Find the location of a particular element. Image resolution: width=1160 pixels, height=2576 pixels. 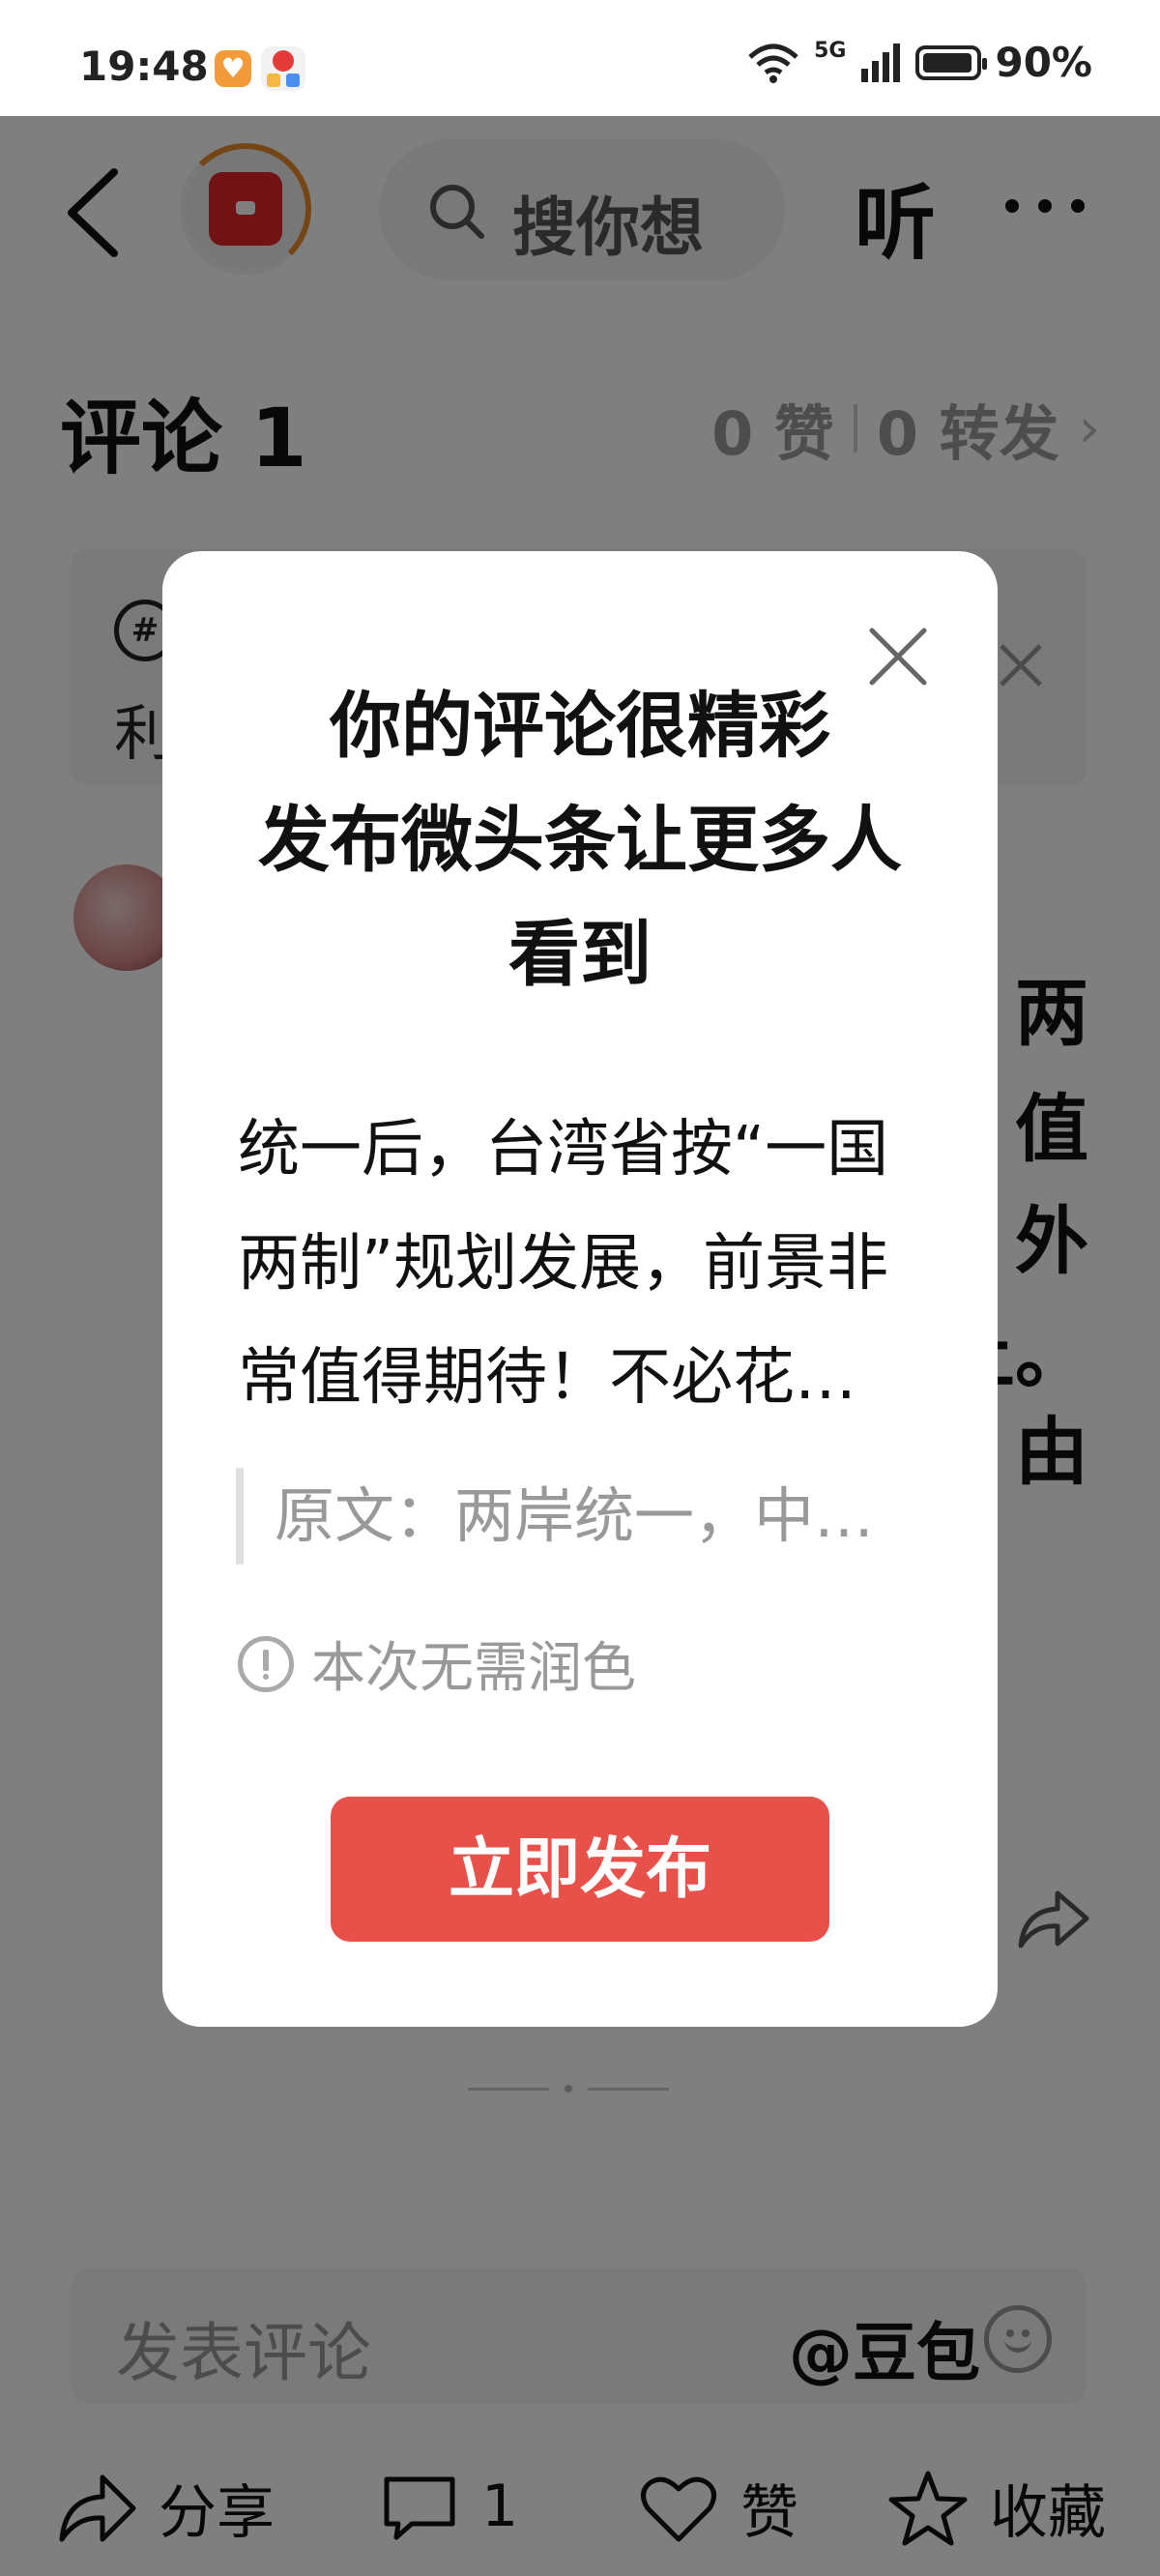

game-app-icon is located at coordinates (283, 68).